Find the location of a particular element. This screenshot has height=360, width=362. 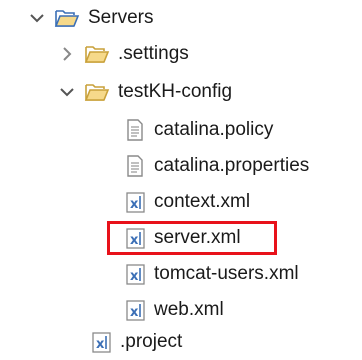

tree-node-label: context.xml is located at coordinates (202, 201).